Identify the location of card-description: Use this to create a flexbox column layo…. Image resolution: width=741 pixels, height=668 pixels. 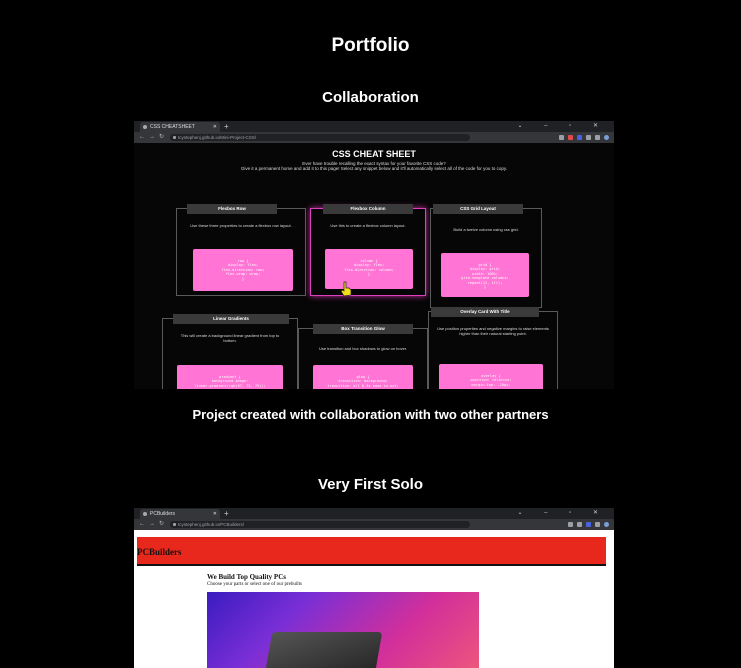
(368, 225).